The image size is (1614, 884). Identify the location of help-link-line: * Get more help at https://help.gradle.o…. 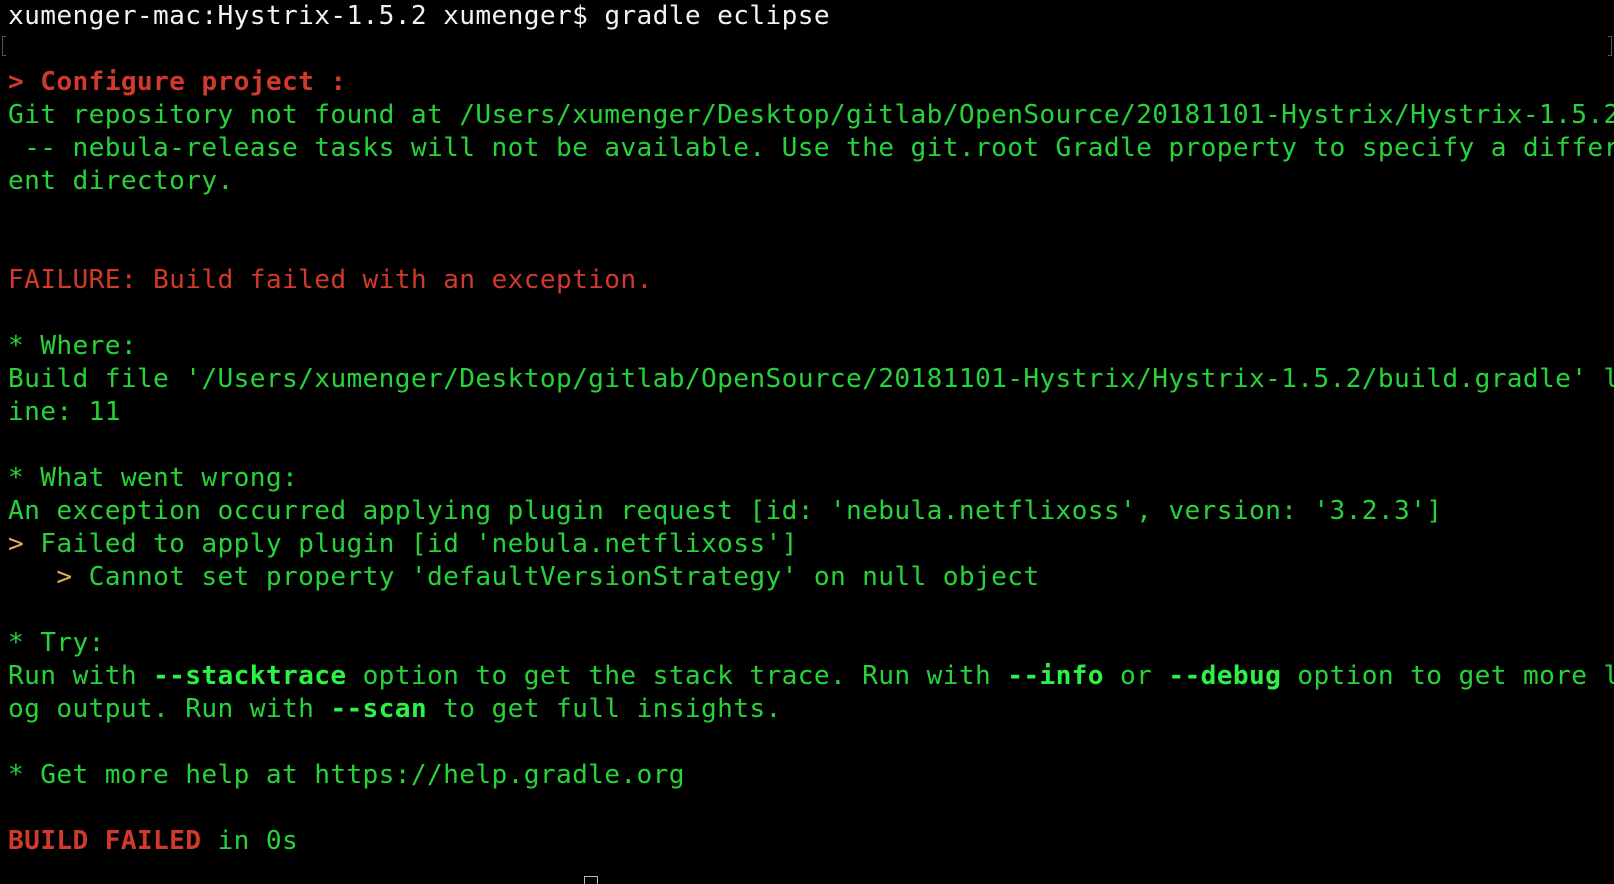
(346, 775).